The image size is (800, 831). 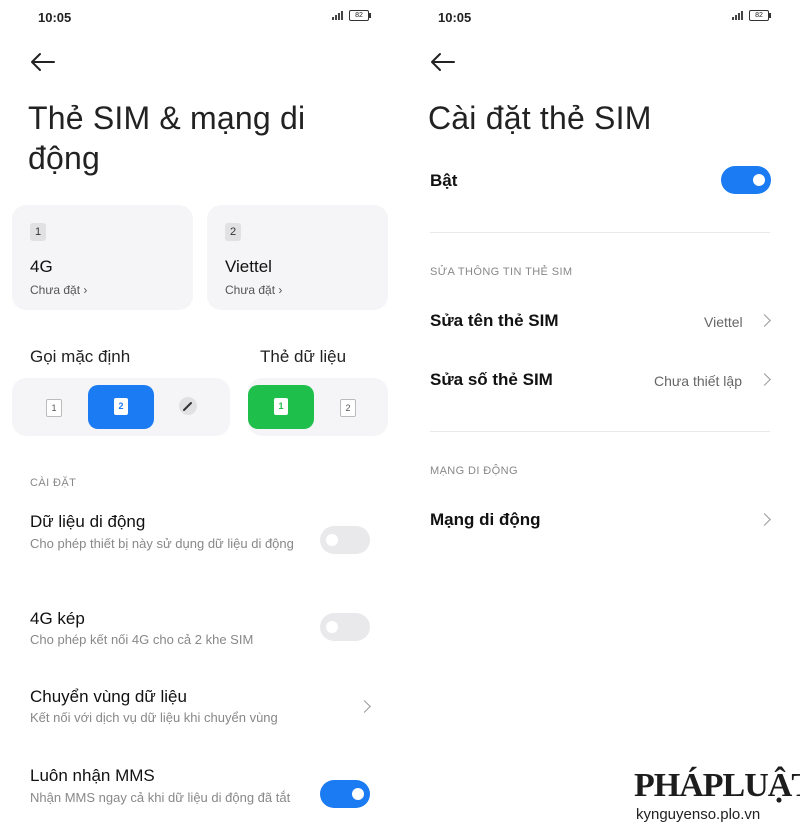 I want to click on sim-card-2: 2 Viettel Chưa đặt ›, so click(x=297, y=257).